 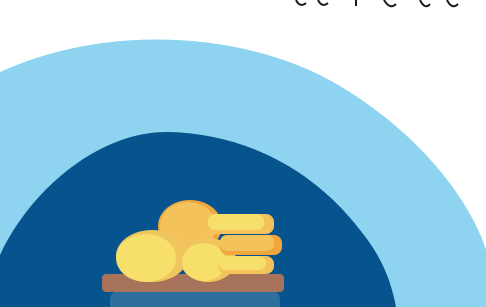 What do you see at coordinates (236, 222) in the screenshot?
I see `stack-coin-top-face` at bounding box center [236, 222].